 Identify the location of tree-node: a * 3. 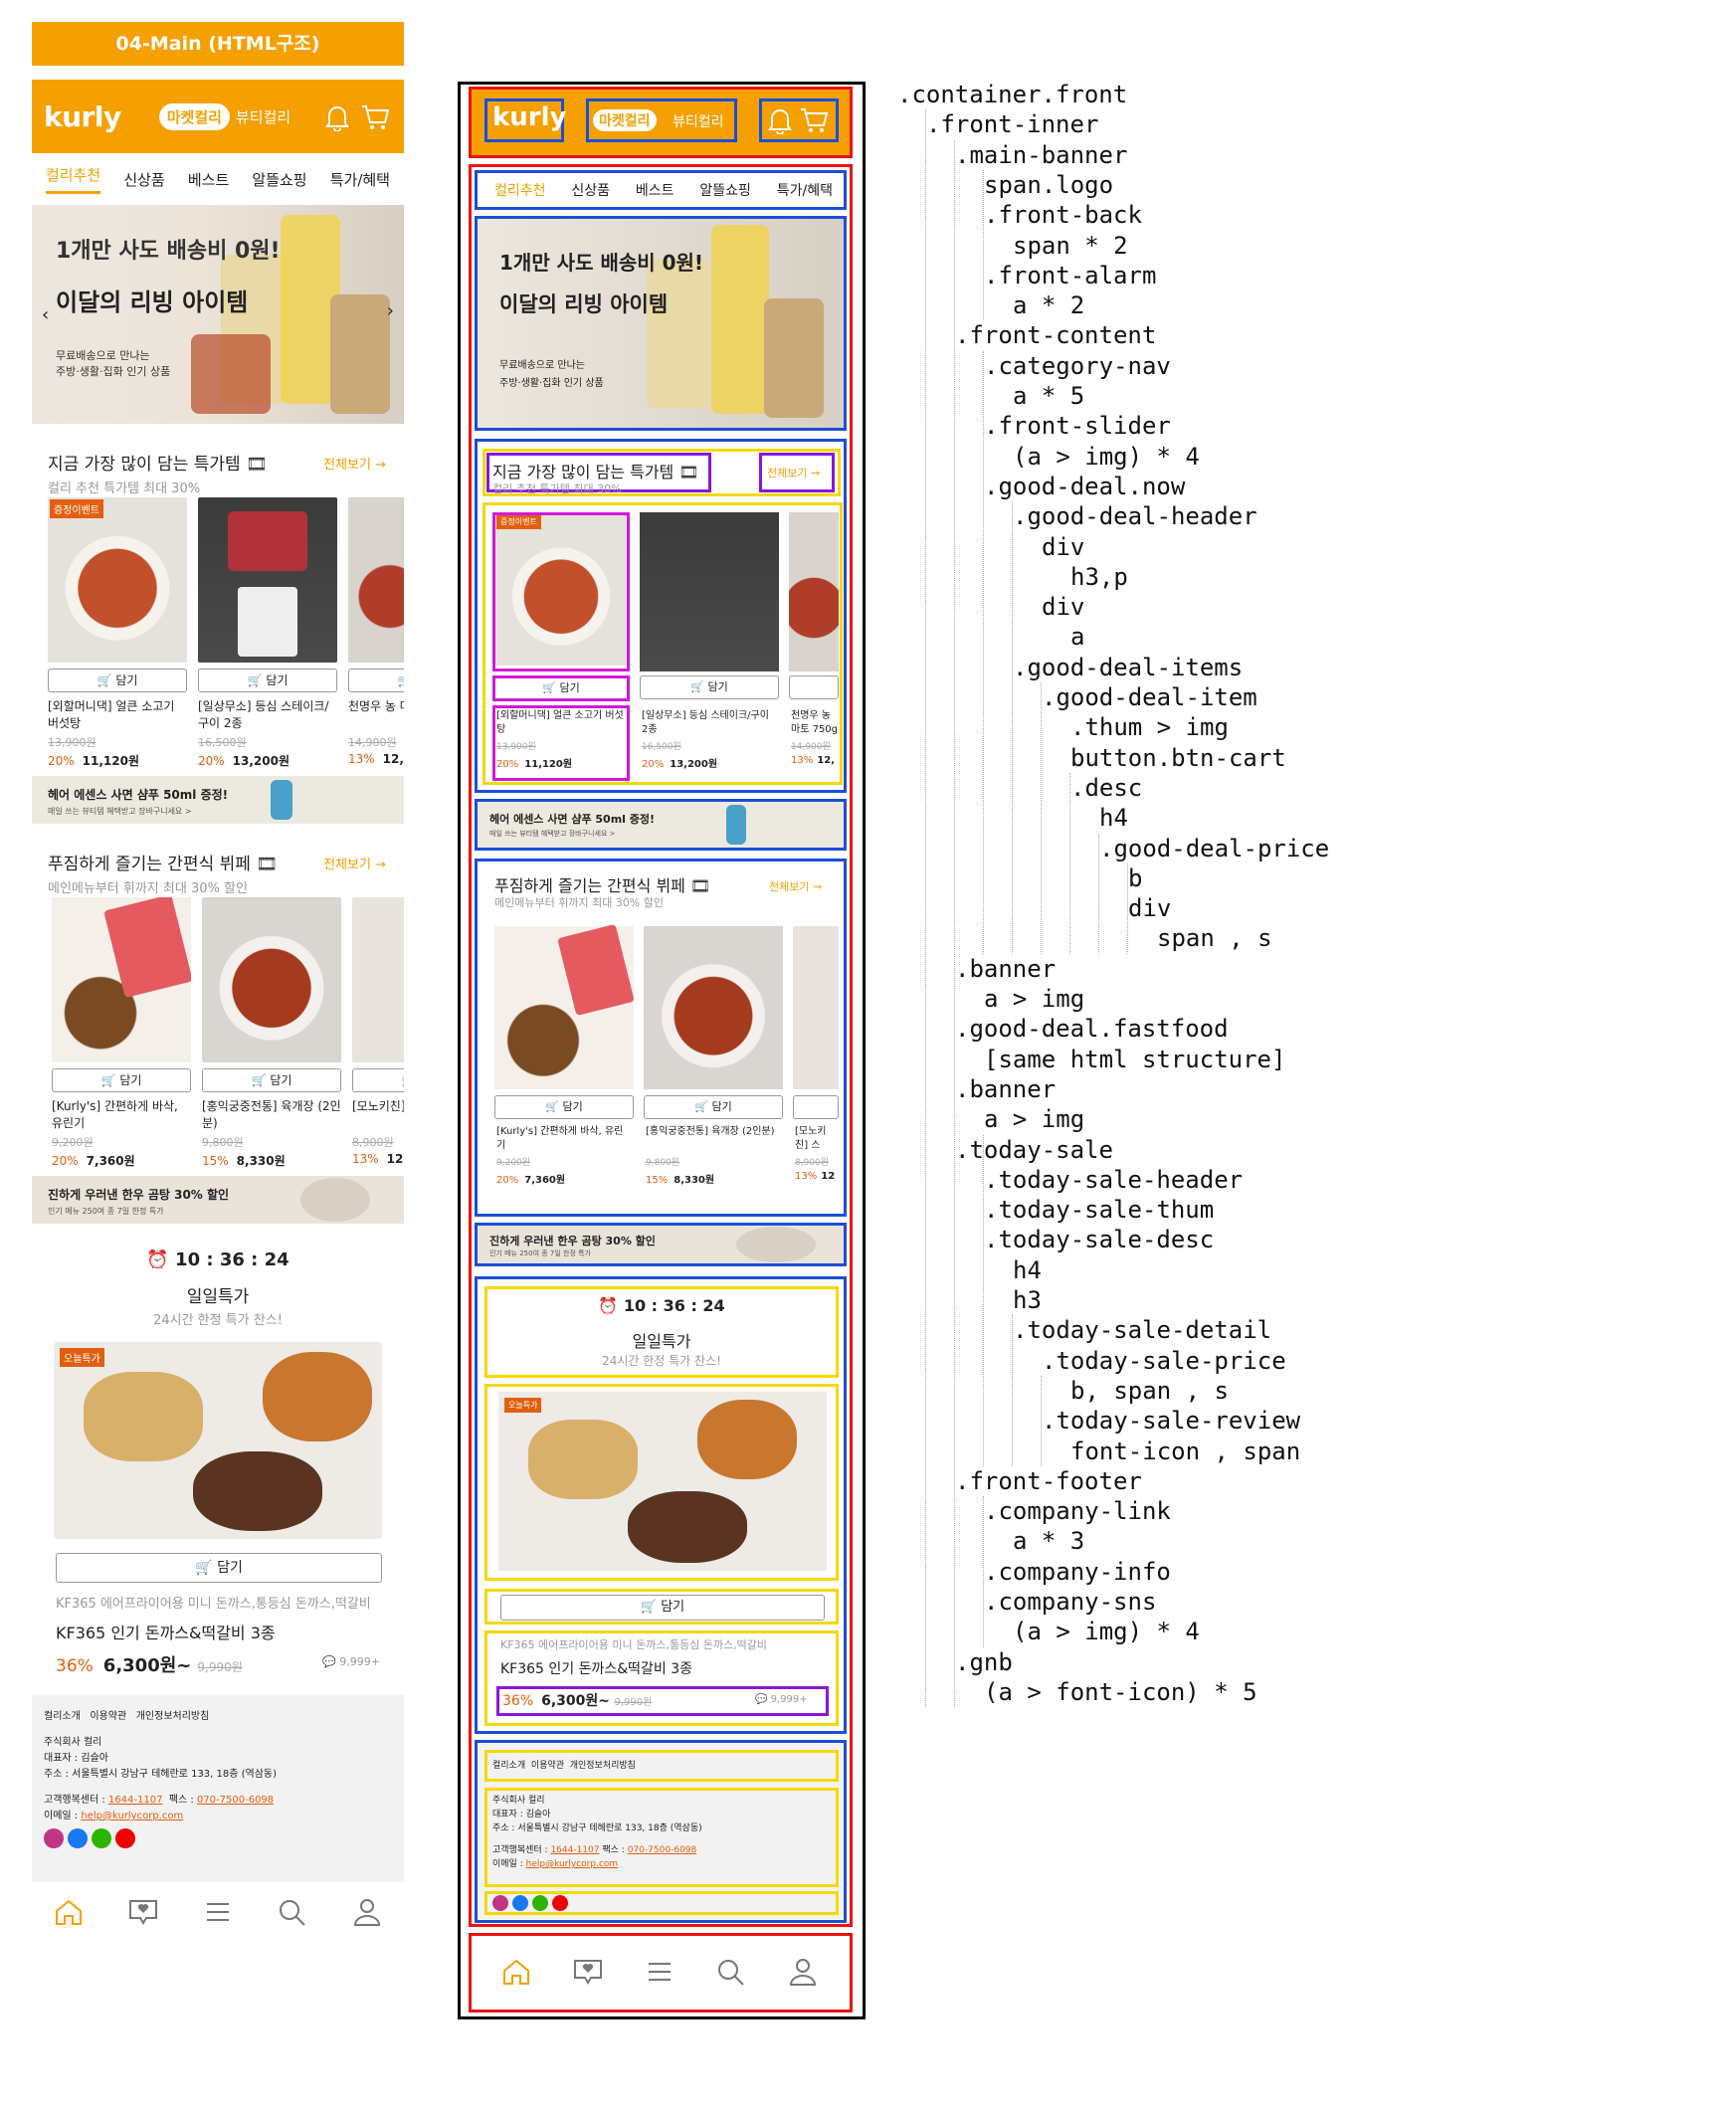
(1049, 1541).